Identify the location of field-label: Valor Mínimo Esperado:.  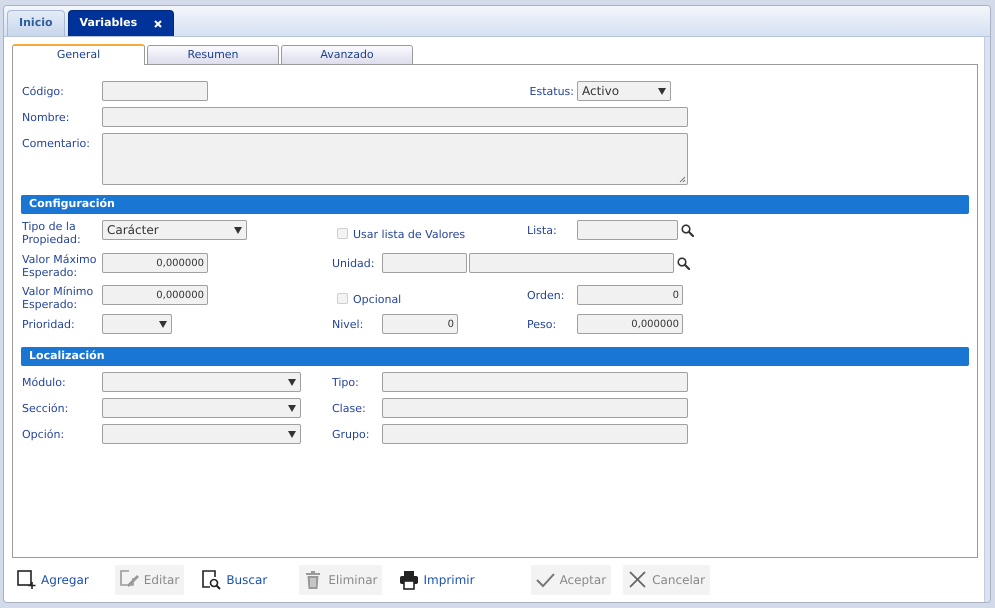
(58, 298).